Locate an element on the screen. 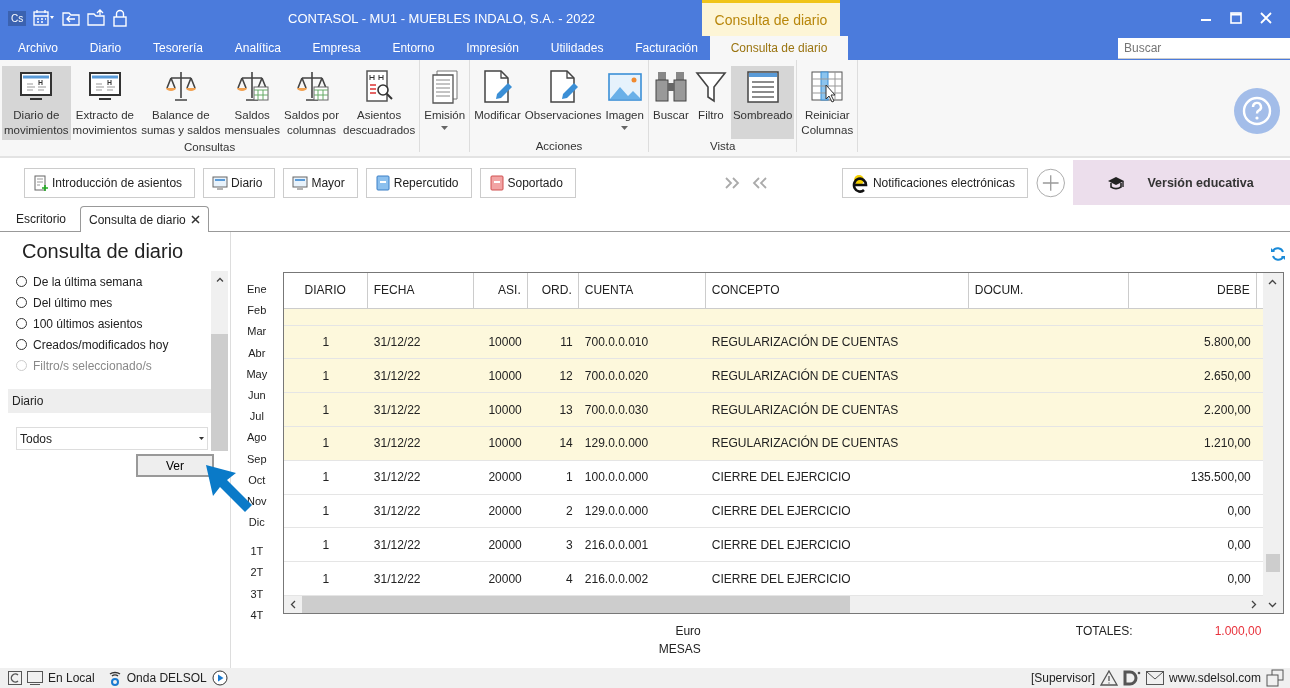 The height and width of the screenshot is (688, 1290). menu-tab: Consulta de diario is located at coordinates (779, 48).